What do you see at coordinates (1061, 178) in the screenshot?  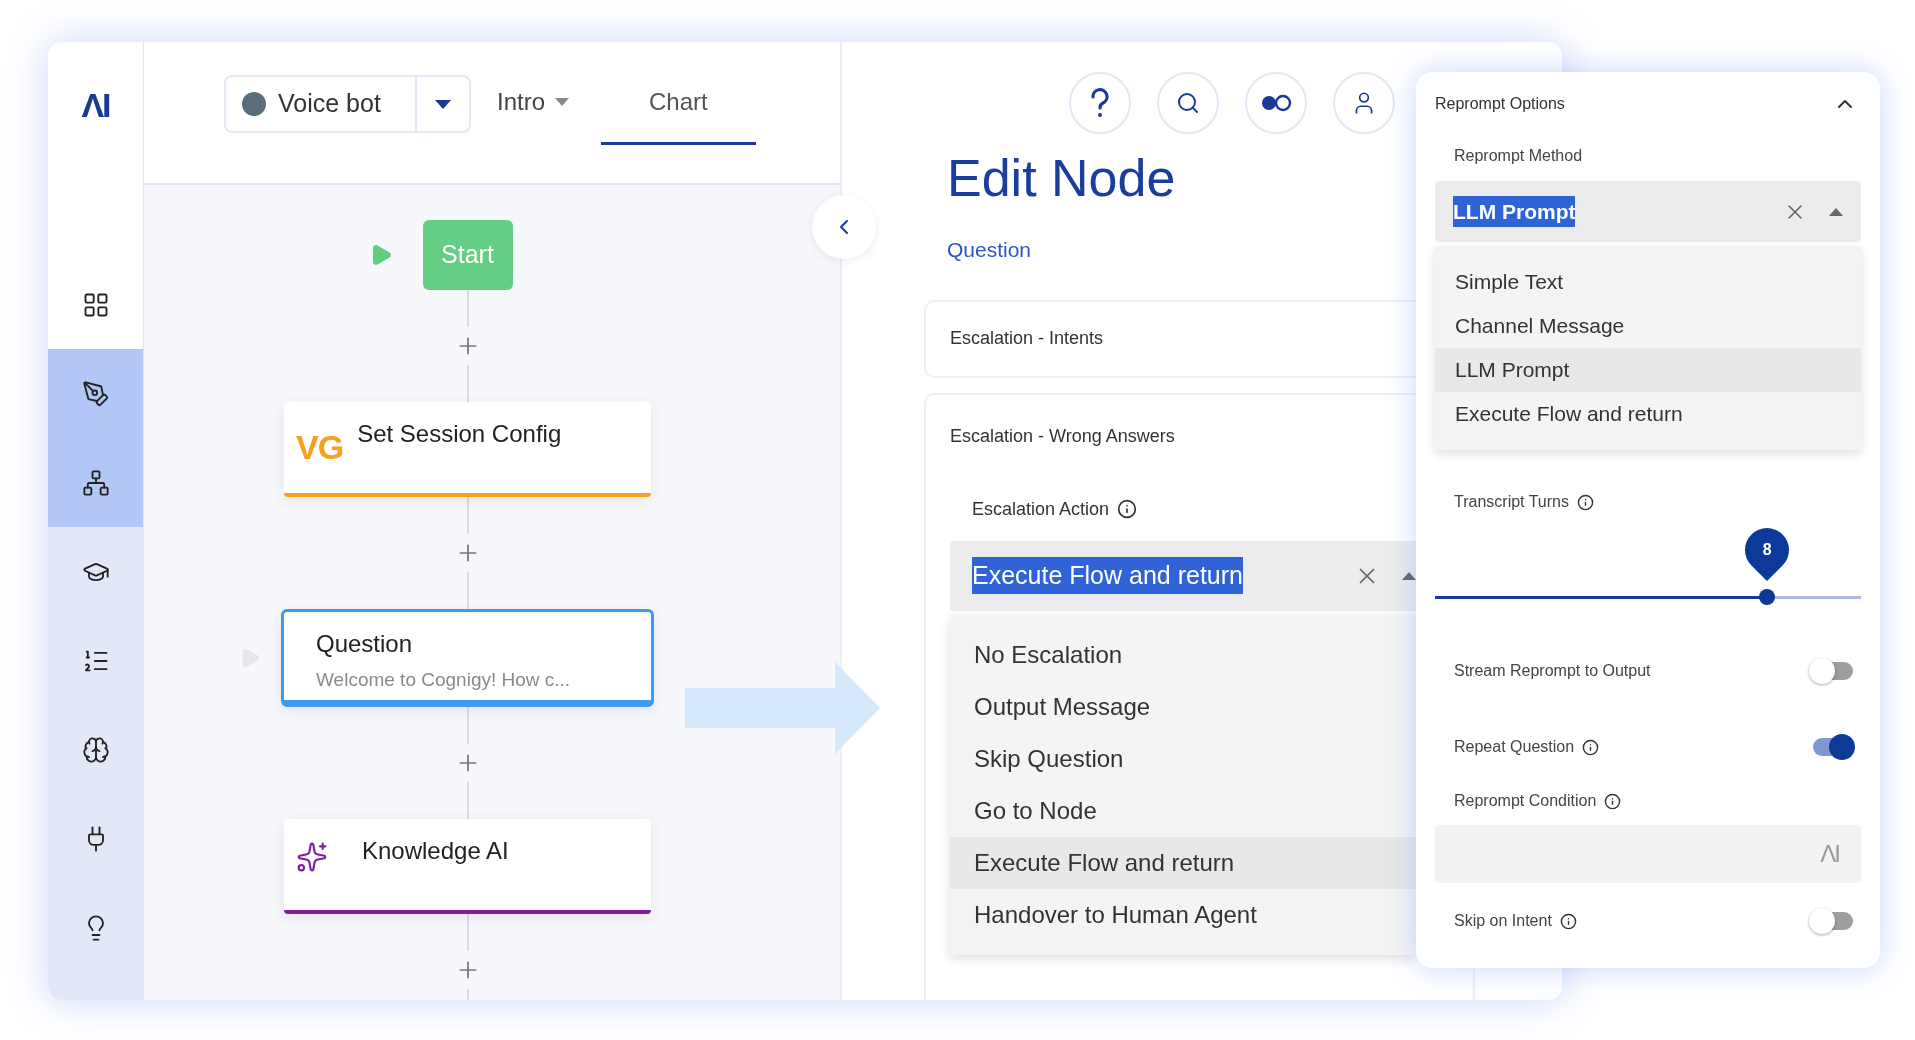 I see `panel-title: Edit Node` at bounding box center [1061, 178].